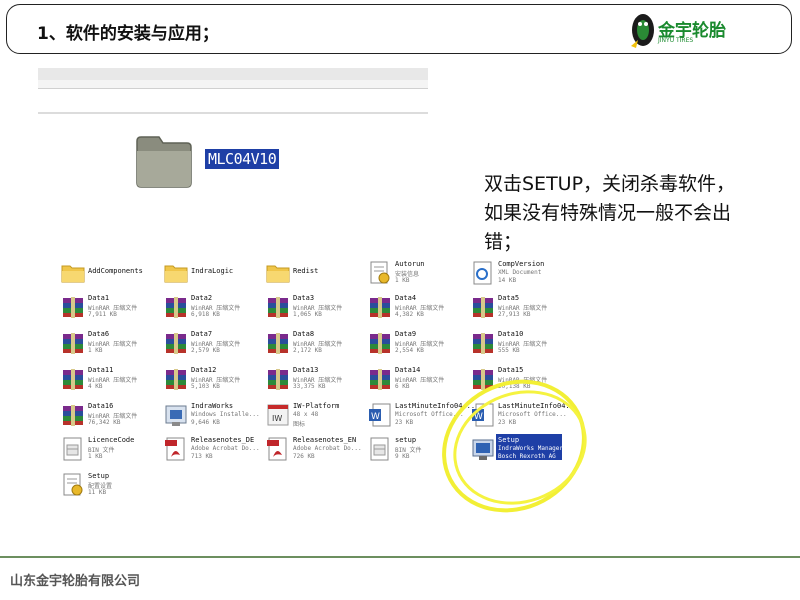  What do you see at coordinates (99, 298) in the screenshot?
I see `file-name: Data1` at bounding box center [99, 298].